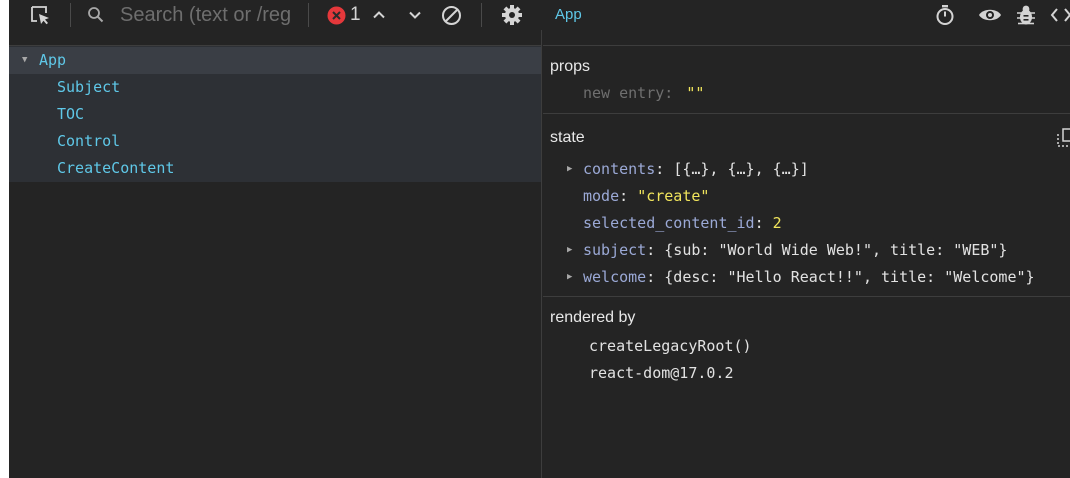  I want to click on chevron-up-icon, so click(379, 15).